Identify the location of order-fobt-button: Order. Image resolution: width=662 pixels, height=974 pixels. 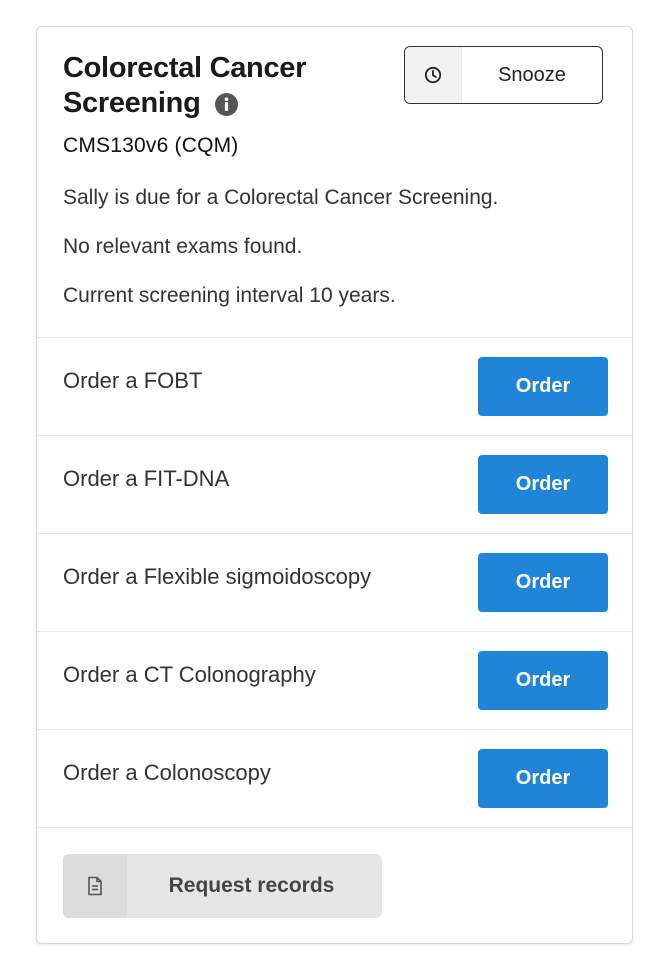
(543, 386).